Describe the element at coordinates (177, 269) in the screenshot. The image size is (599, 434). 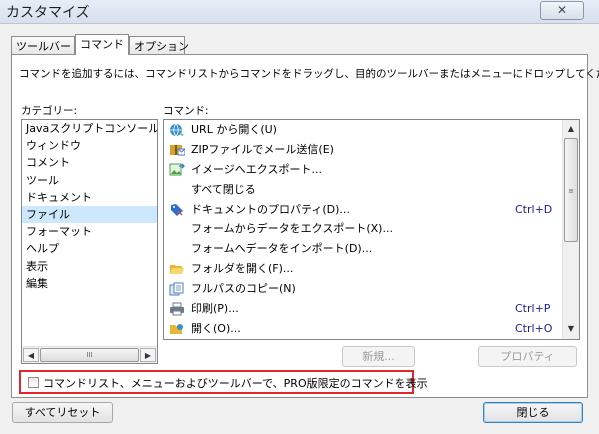
I see `folder-open-icon` at that location.